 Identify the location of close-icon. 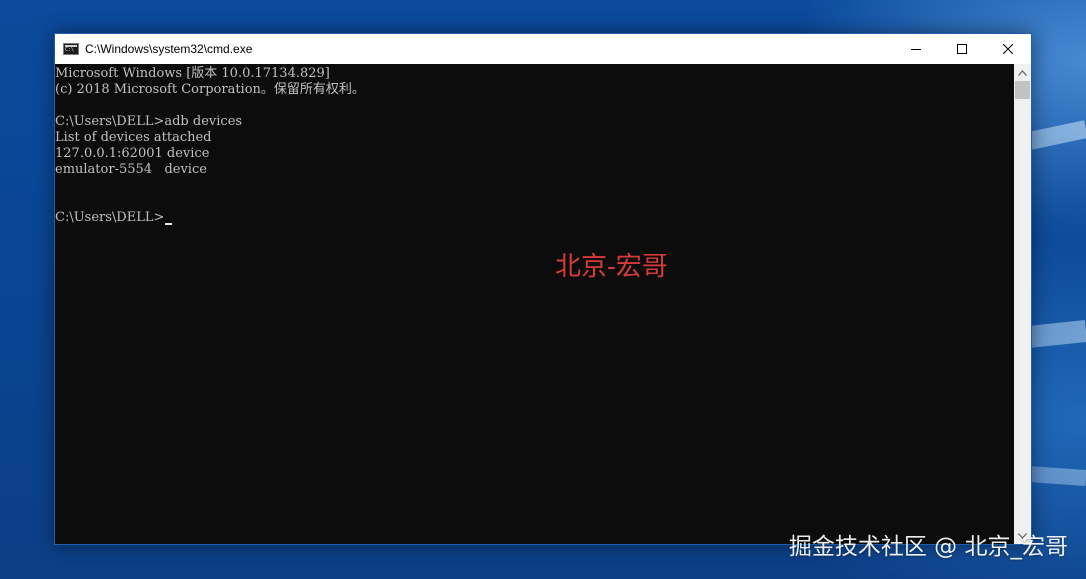
(1008, 49).